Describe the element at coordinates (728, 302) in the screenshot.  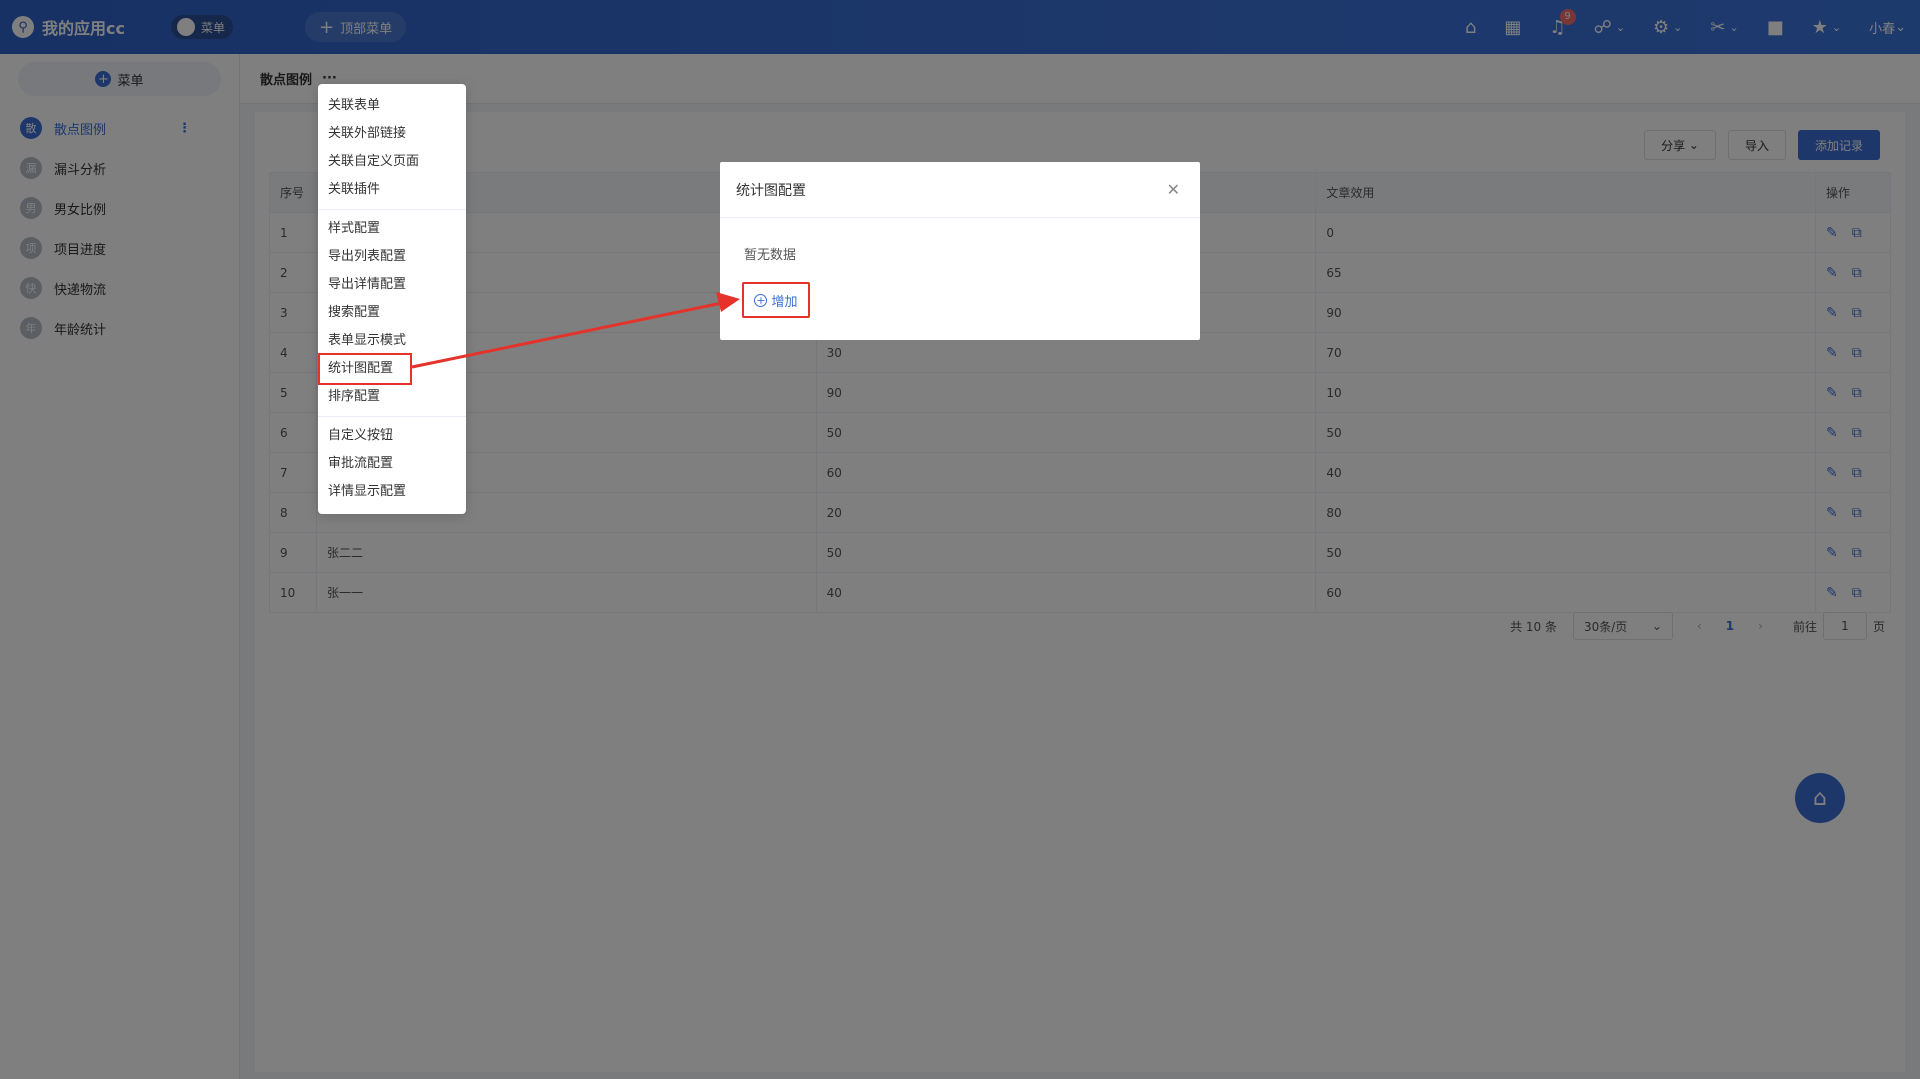
I see `arrow-head` at that location.